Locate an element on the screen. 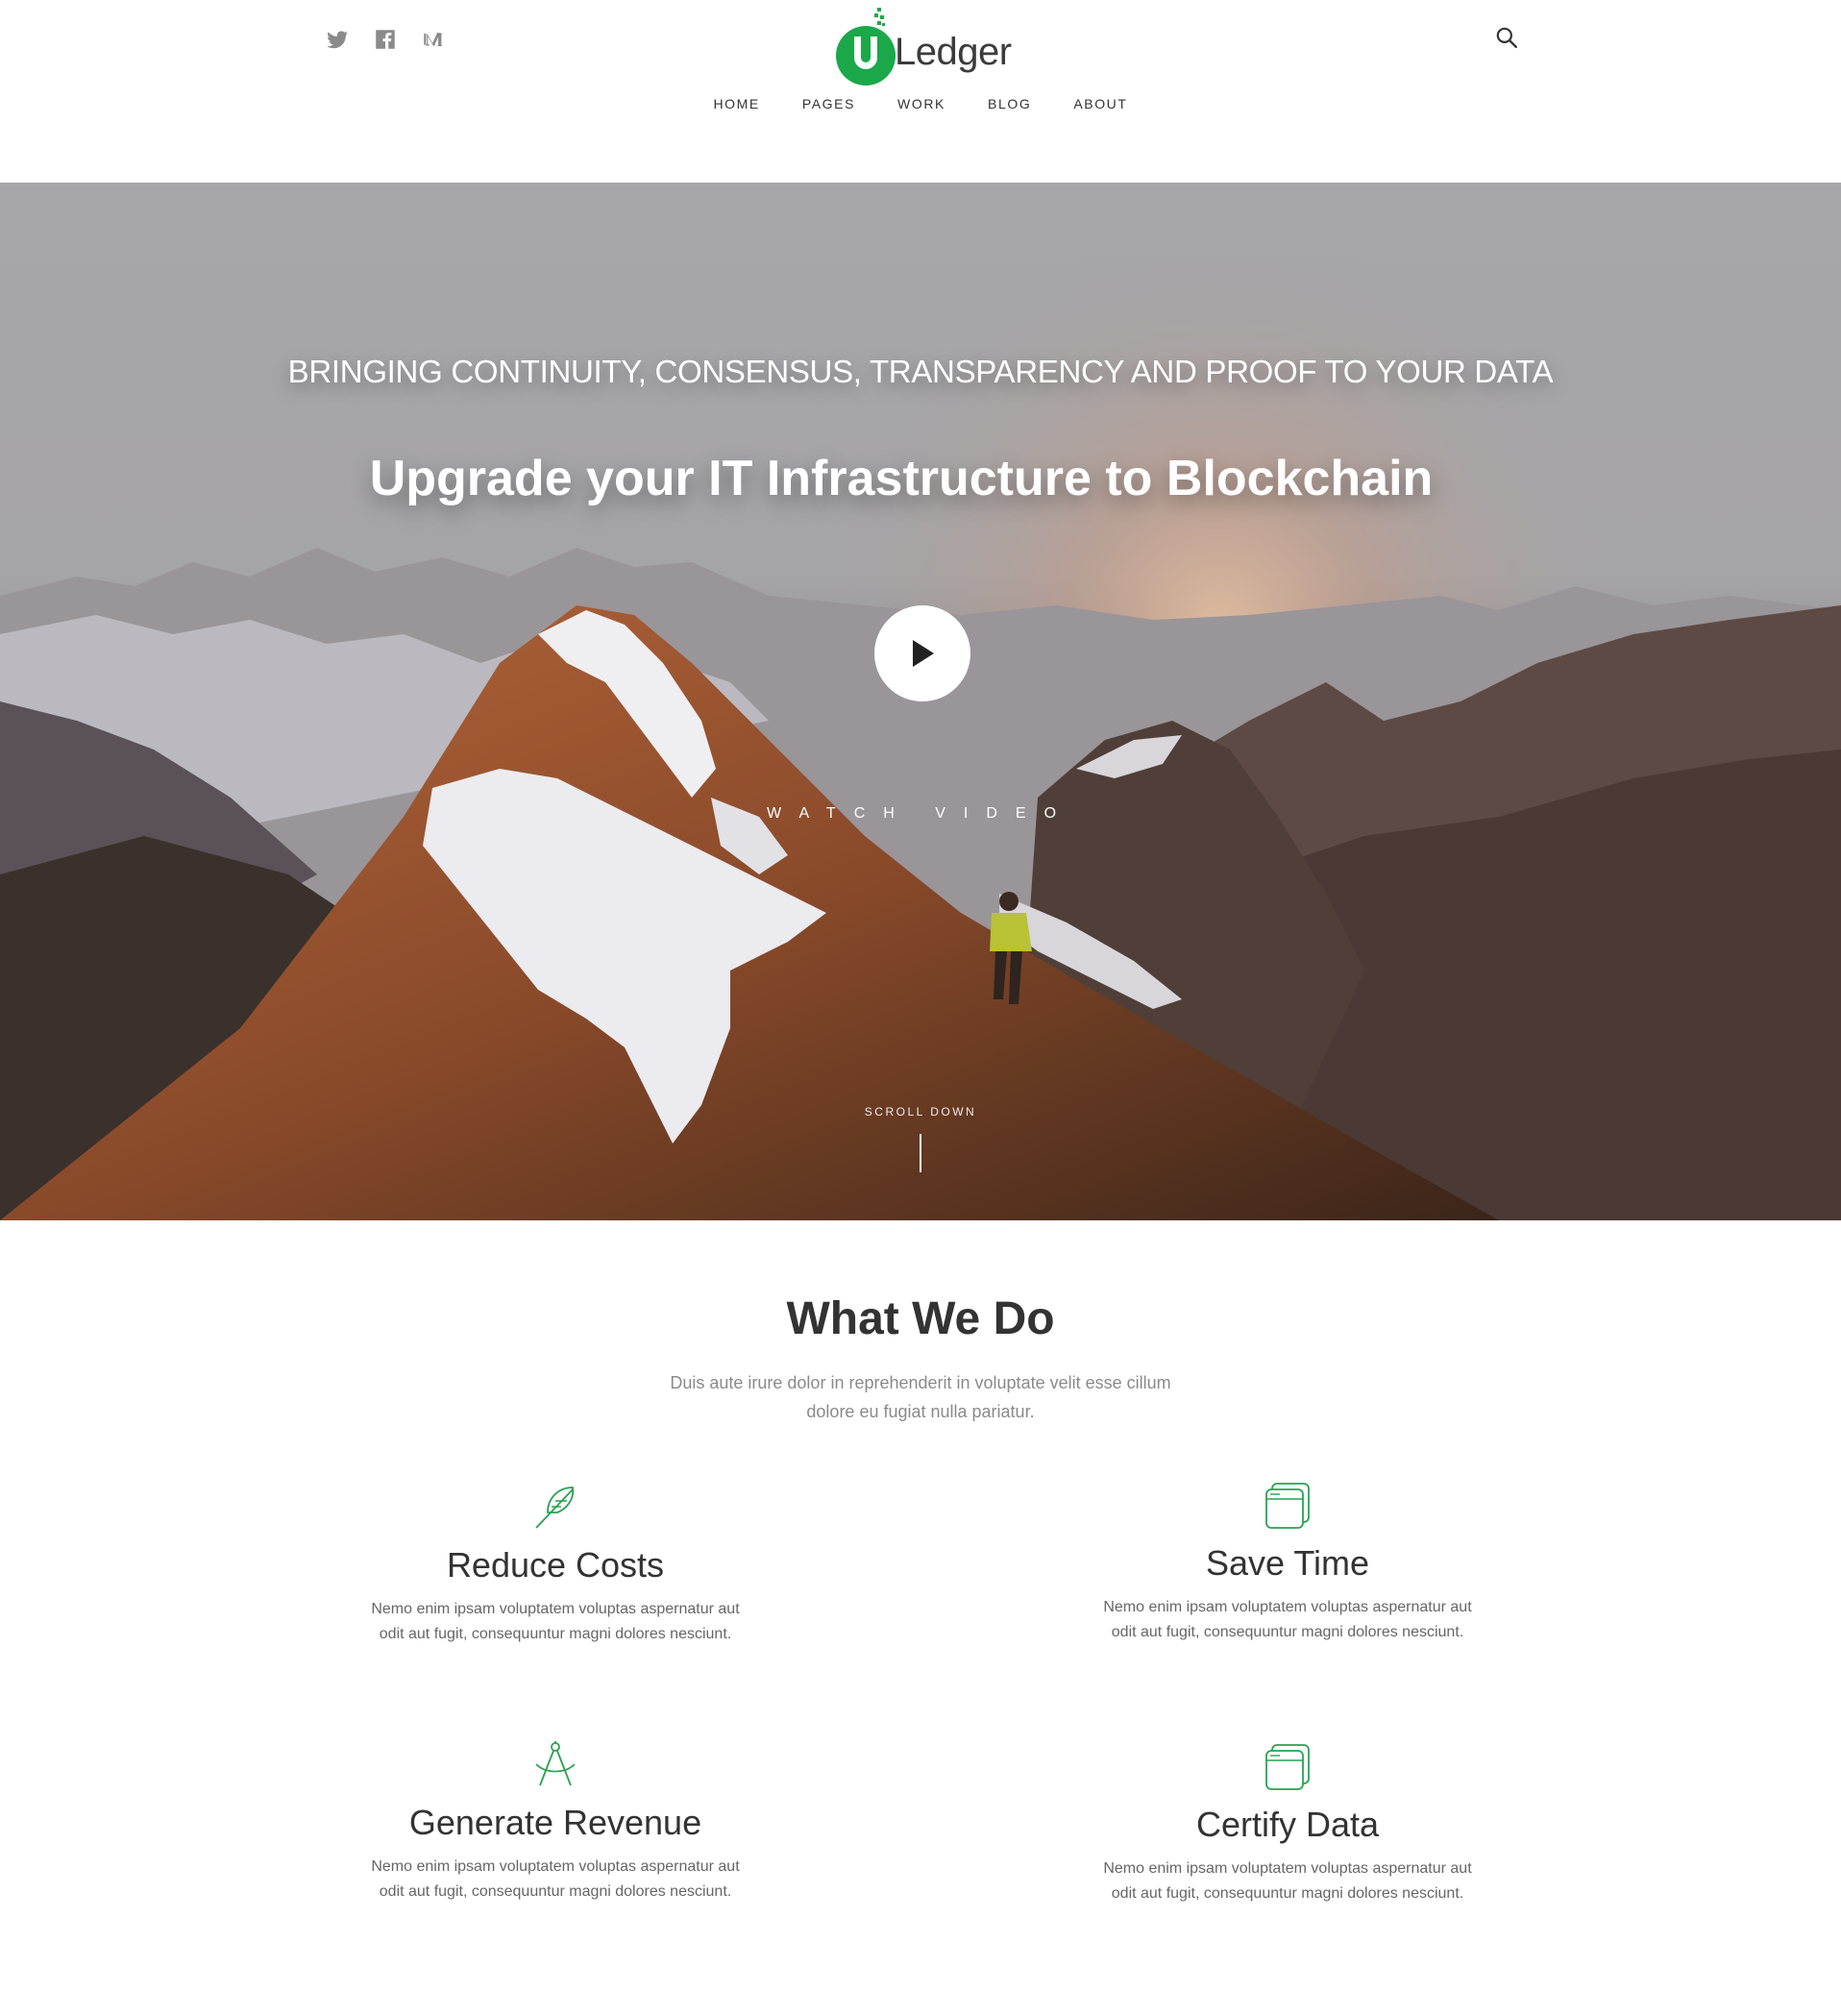 This screenshot has width=1841, height=2016. brand-logo: Ledger is located at coordinates (927, 48).